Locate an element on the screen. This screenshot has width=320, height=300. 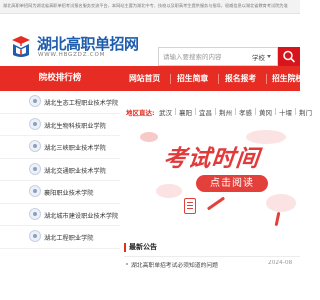
school-list-item: 湖北交通职业技术学院 is located at coordinates (60, 170).